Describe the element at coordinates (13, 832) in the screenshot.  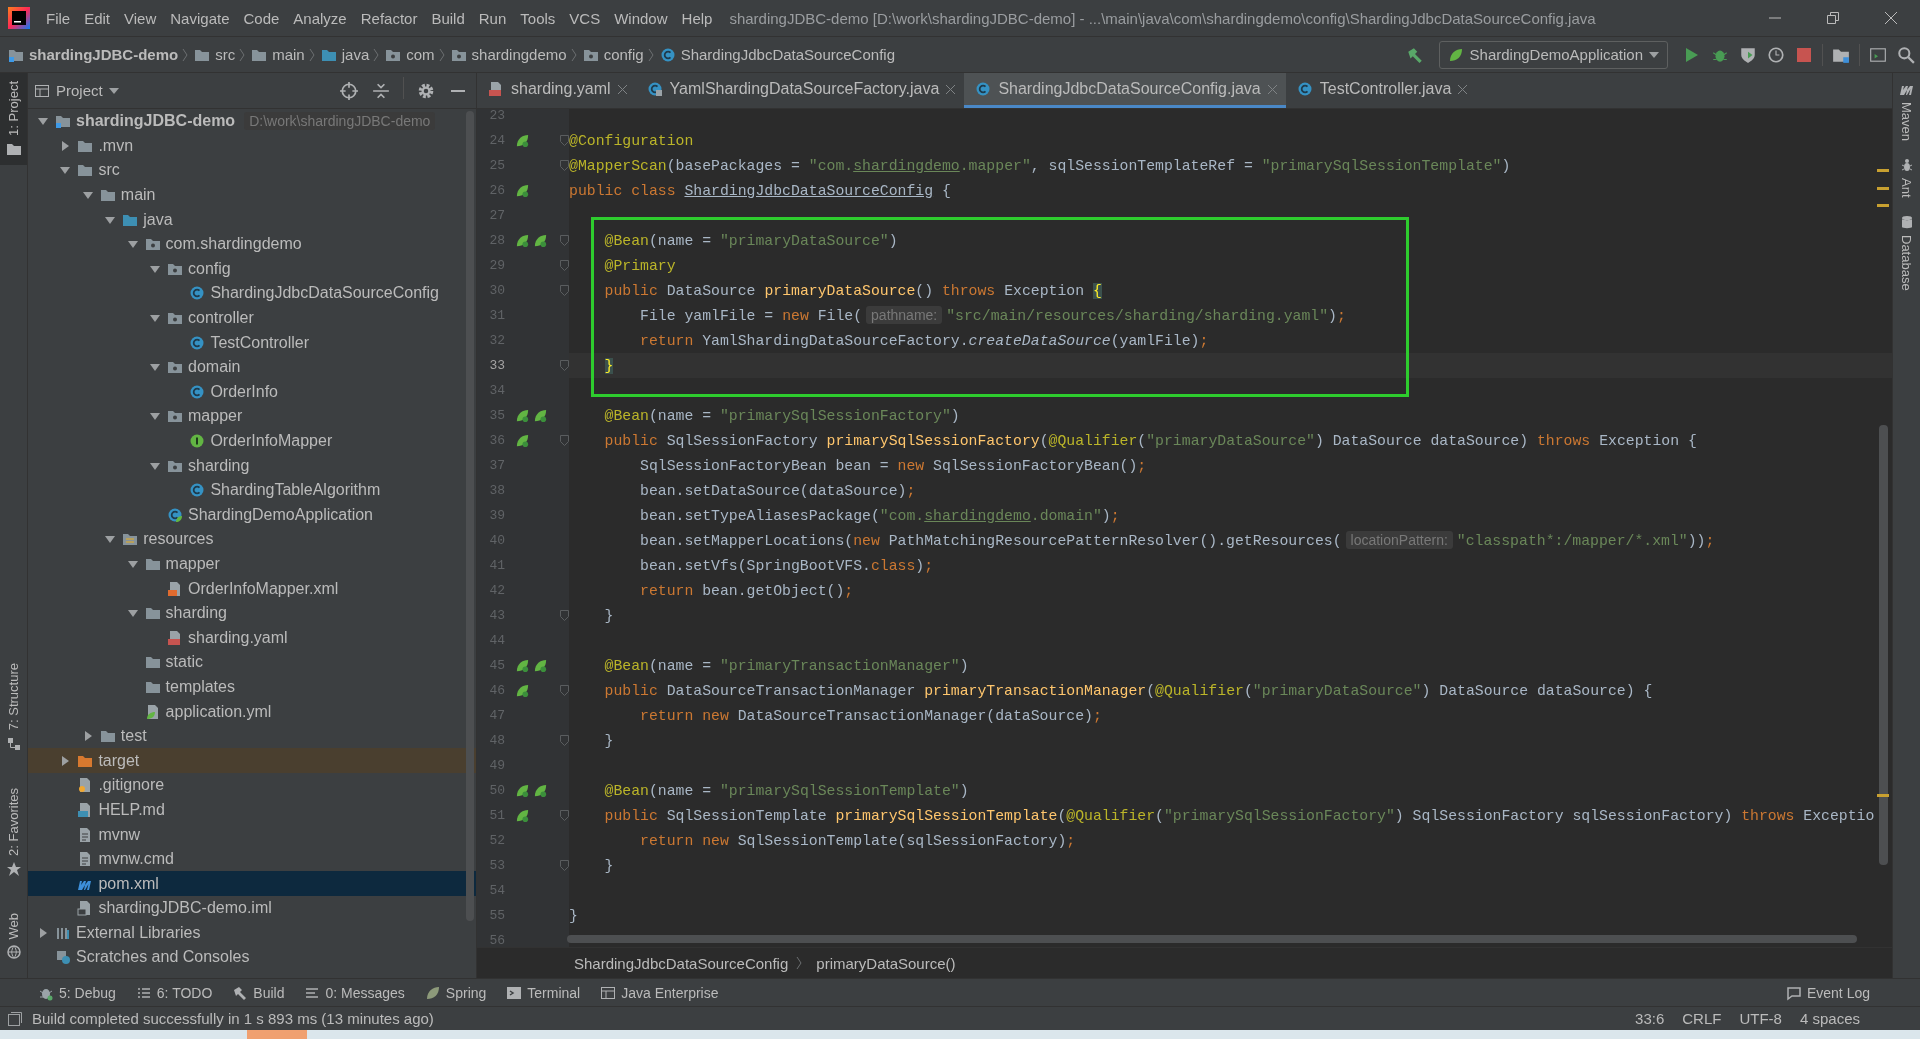
I see `tool-strip-button: 2: Favorites` at that location.